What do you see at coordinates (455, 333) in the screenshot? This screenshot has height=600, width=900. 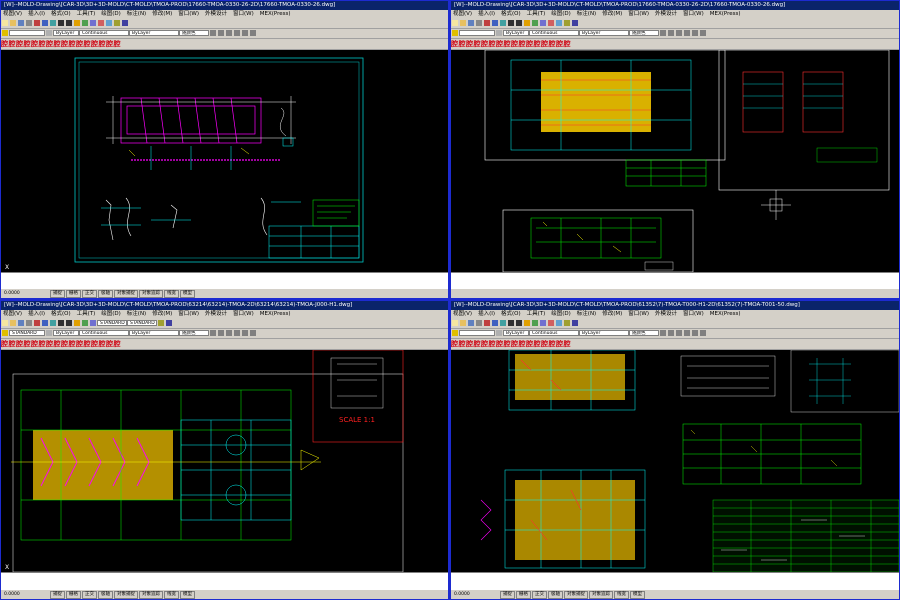 I see `layer-manager-icon` at bounding box center [455, 333].